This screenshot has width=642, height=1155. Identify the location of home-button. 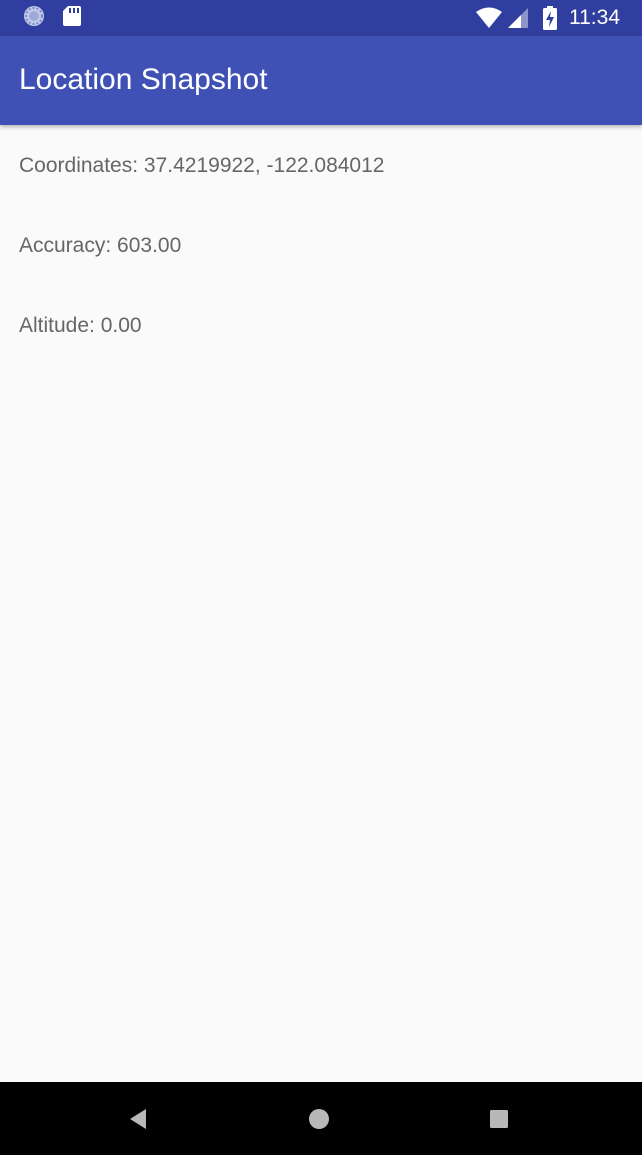
(319, 1119).